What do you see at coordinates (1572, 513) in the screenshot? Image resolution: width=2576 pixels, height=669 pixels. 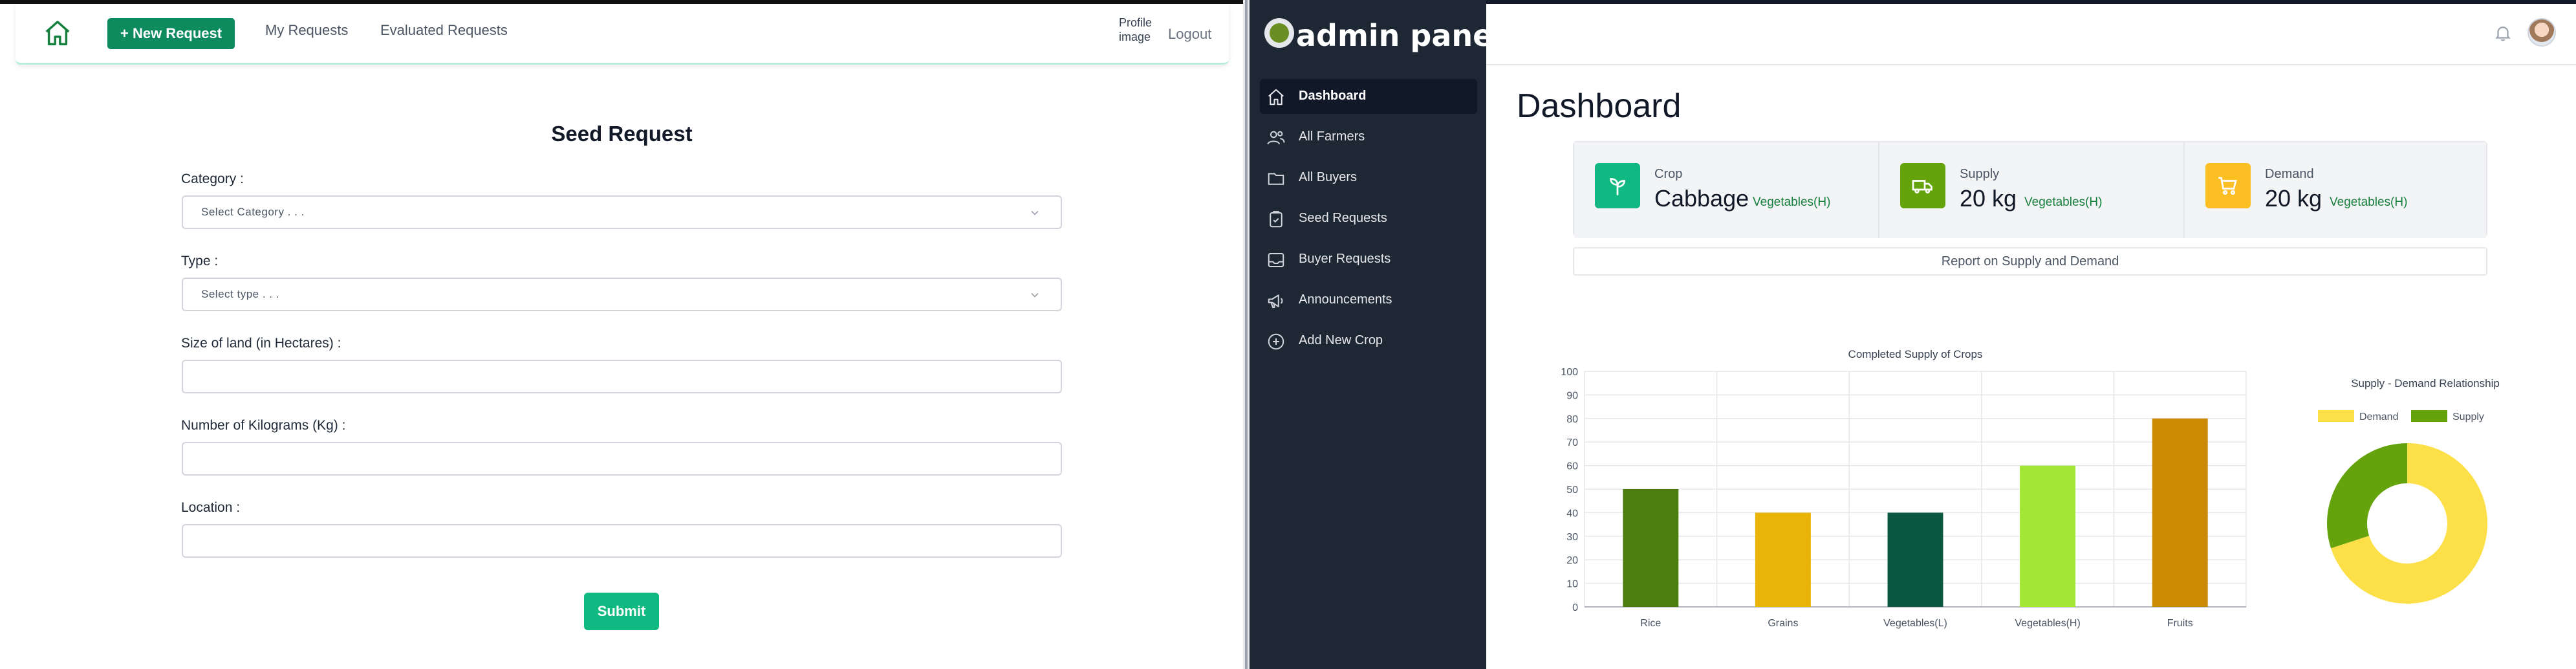 I see `y-tick-label: 40` at bounding box center [1572, 513].